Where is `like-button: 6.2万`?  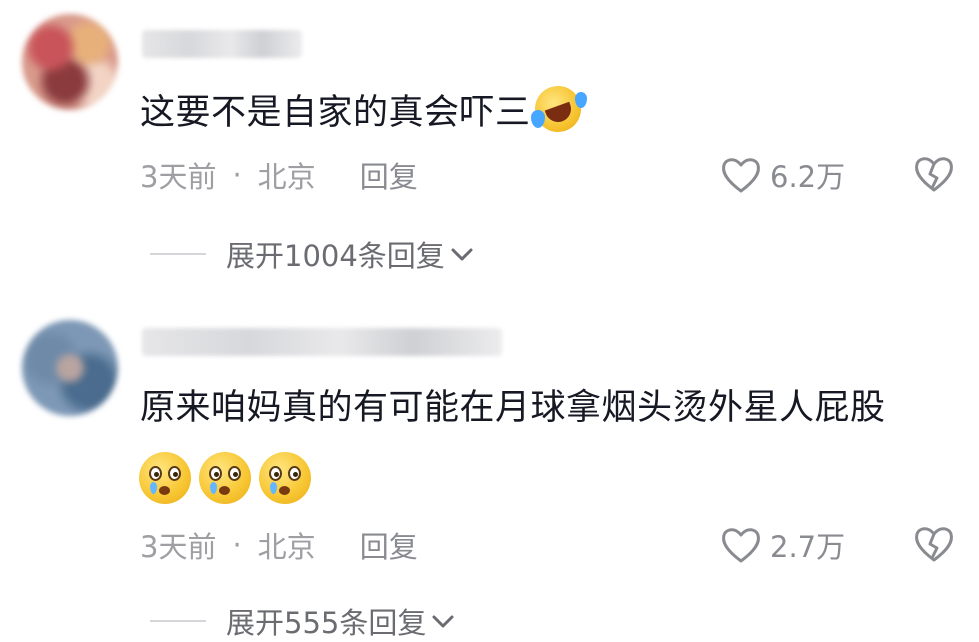
like-button: 6.2万 is located at coordinates (782, 175).